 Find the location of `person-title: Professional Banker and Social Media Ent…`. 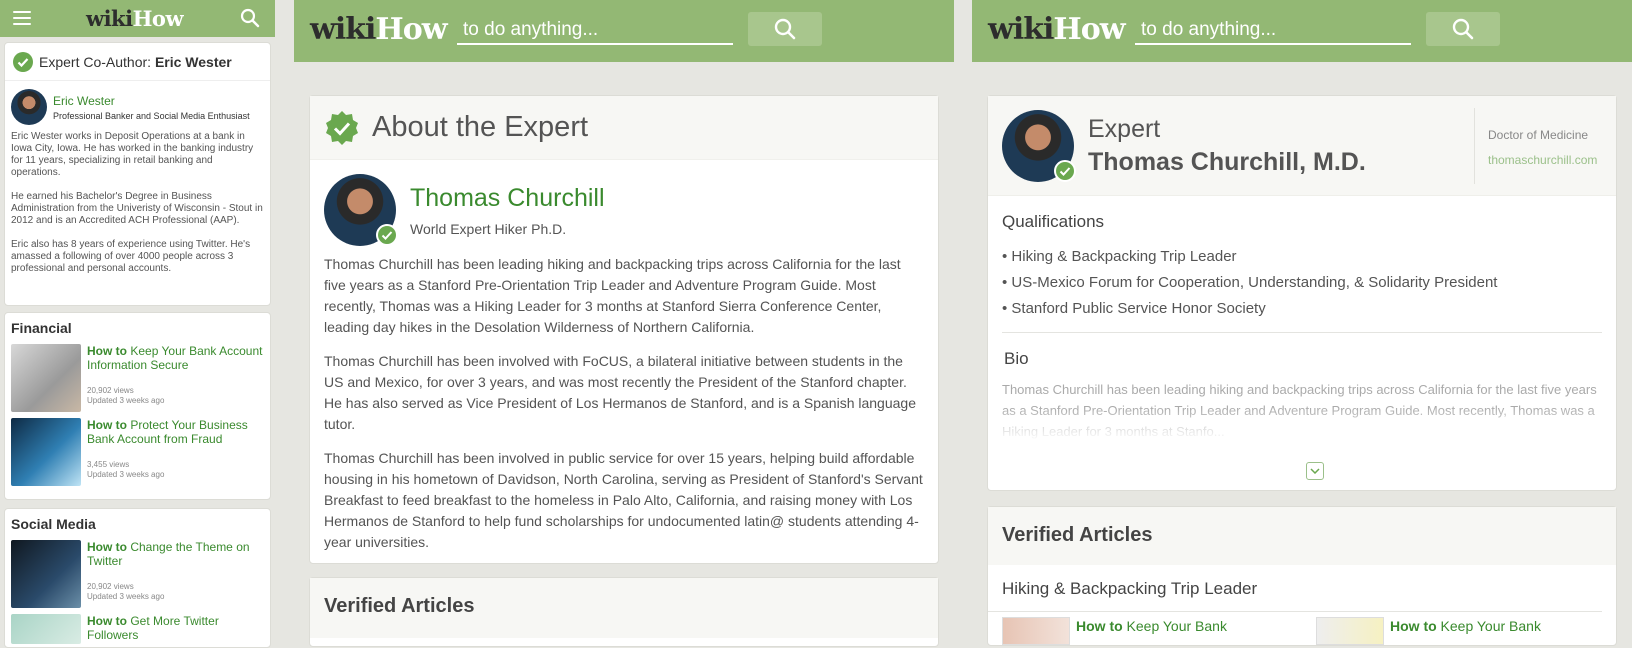

person-title: Professional Banker and Social Media Ent… is located at coordinates (151, 115).